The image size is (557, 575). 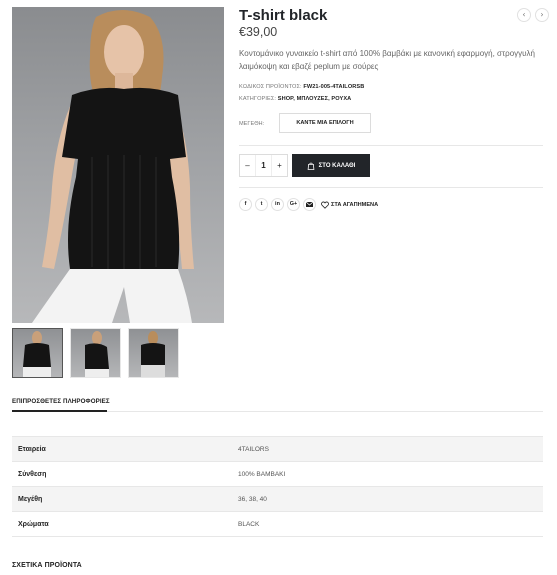 I want to click on product-title: T-shirt black, so click(x=283, y=15).